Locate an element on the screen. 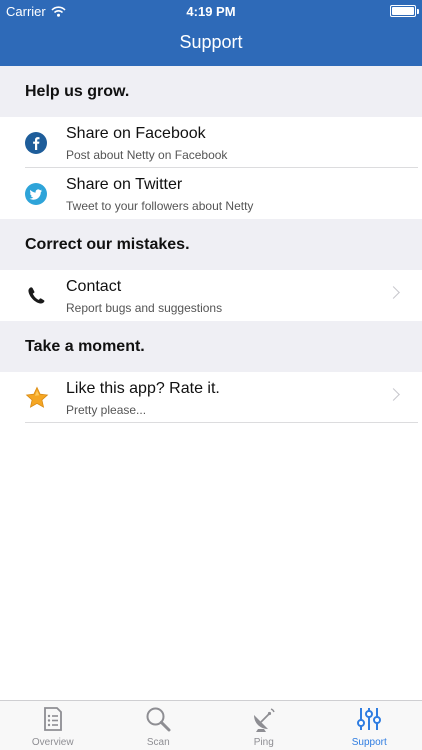 The image size is (422, 750). contact-subtitle: Report bugs and suggestions is located at coordinates (144, 307).